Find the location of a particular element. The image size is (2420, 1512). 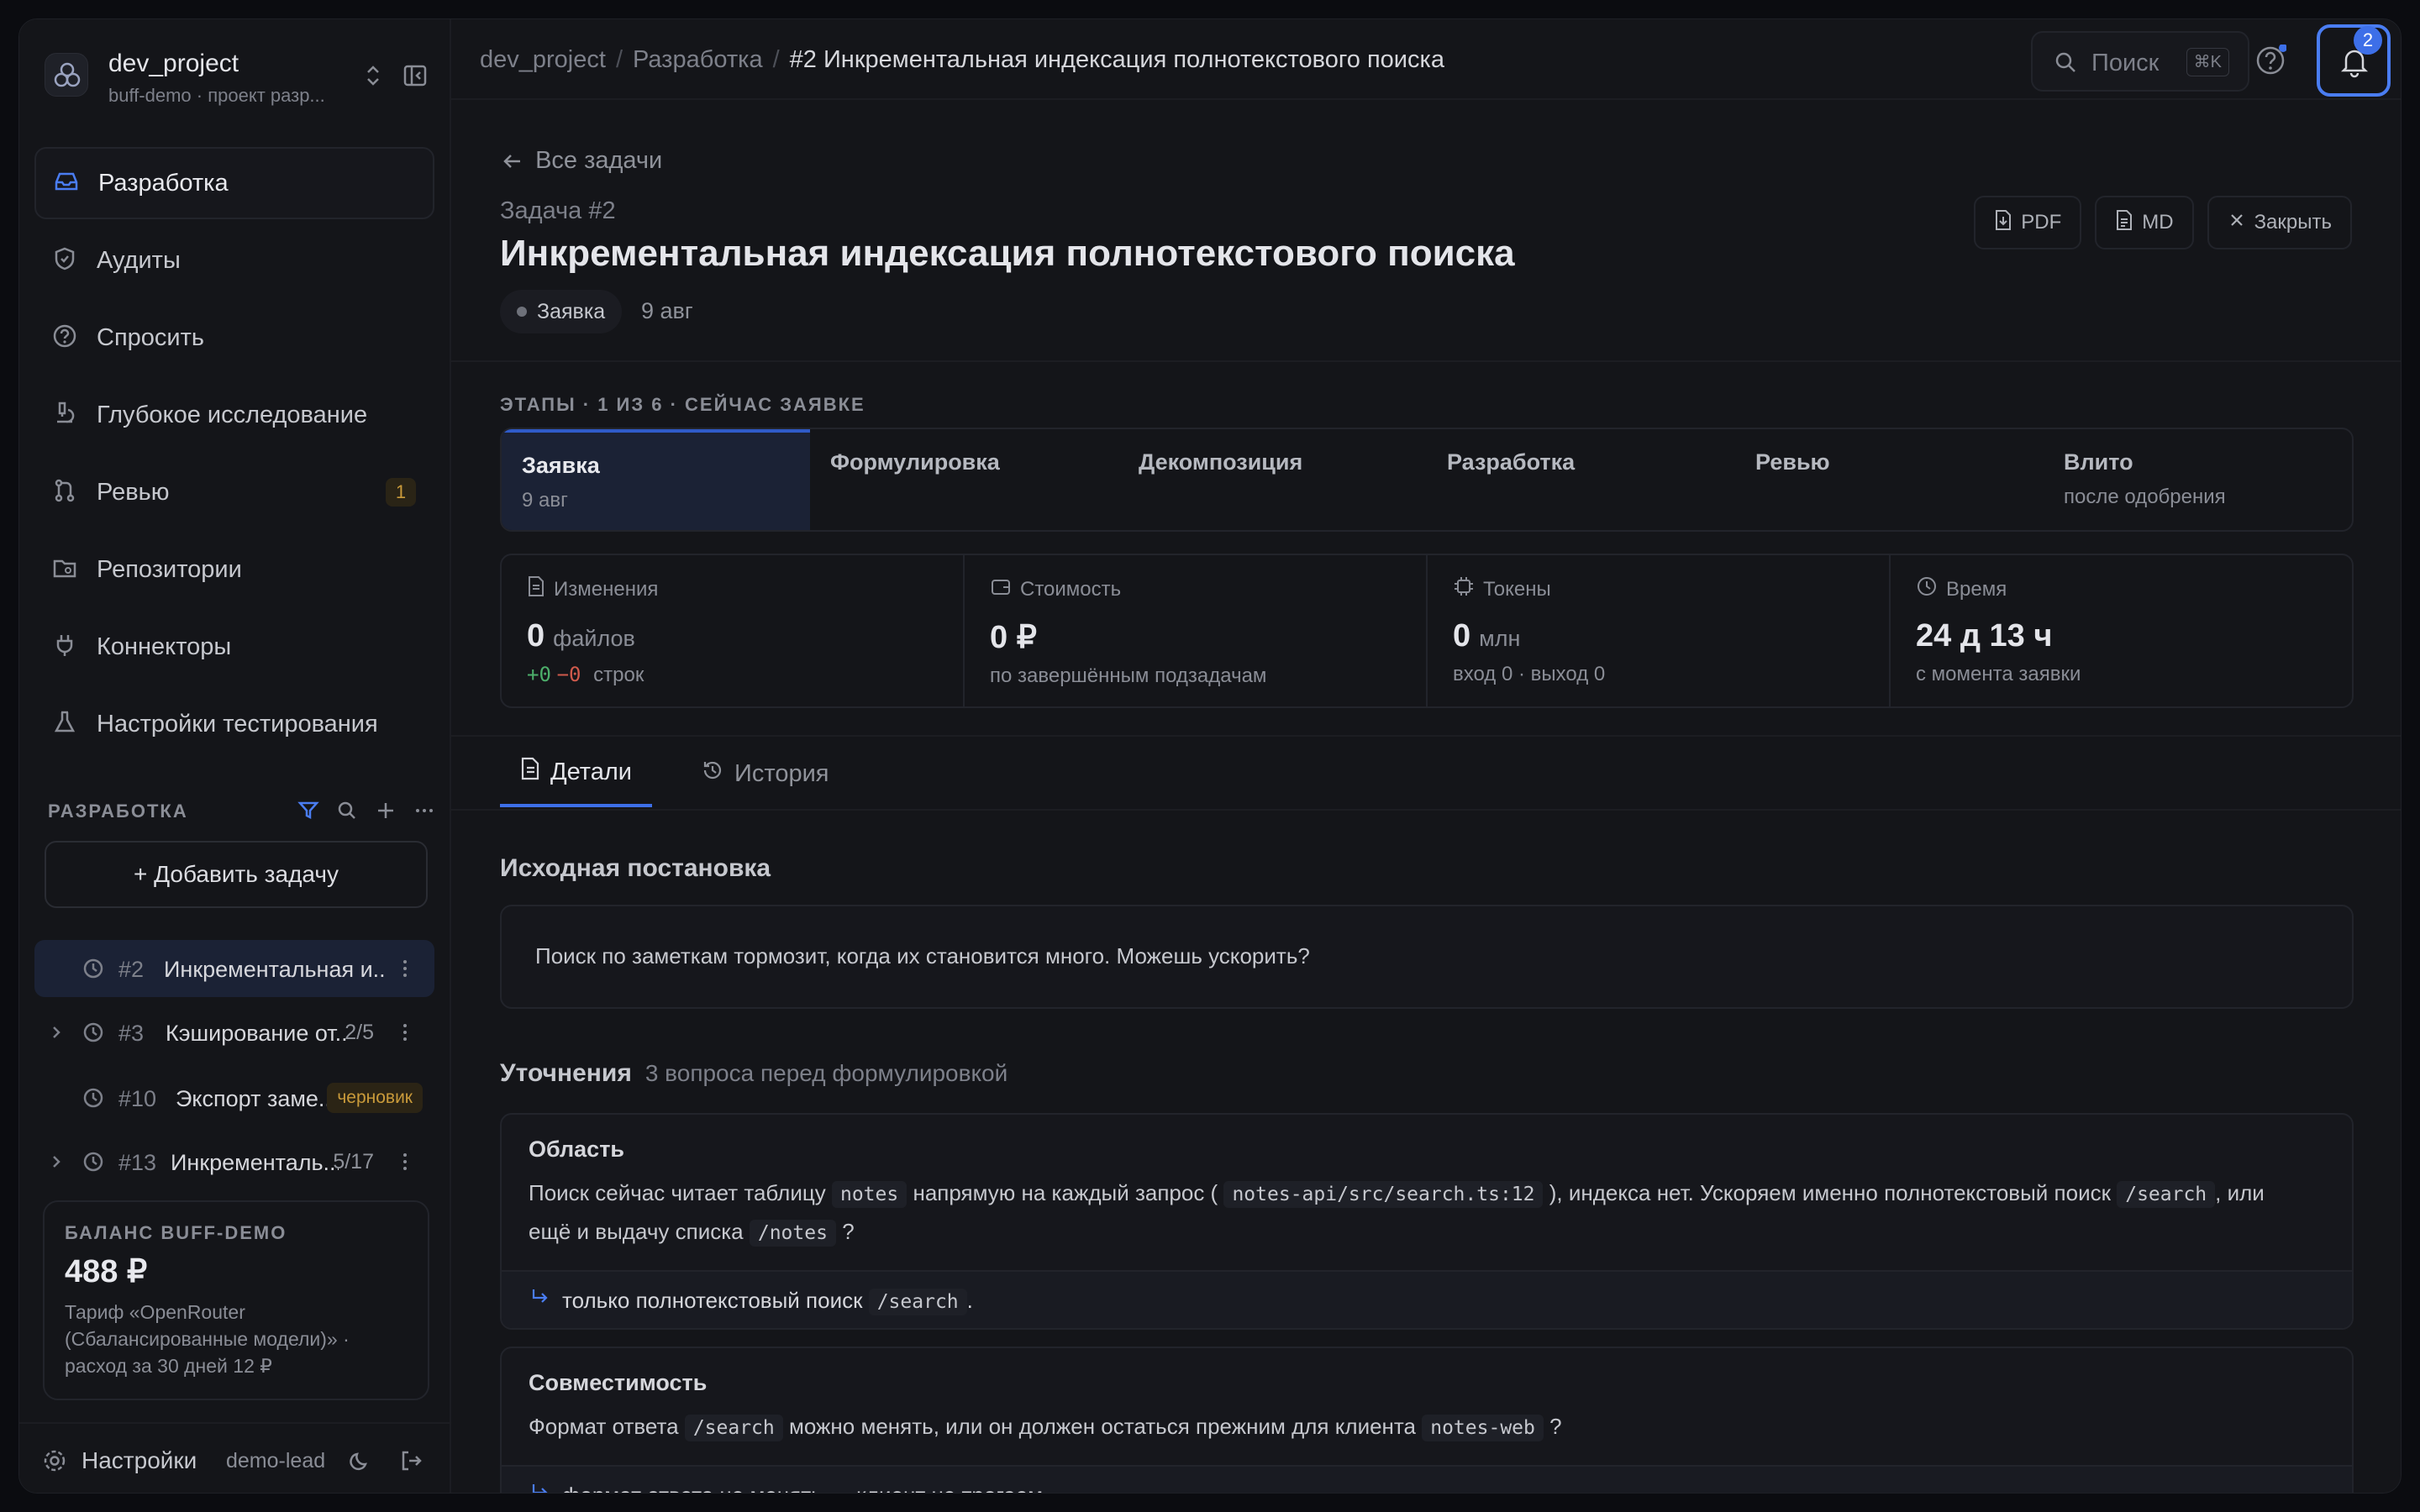

stat-foot: вход 0 · выход 0 is located at coordinates (1529, 674).